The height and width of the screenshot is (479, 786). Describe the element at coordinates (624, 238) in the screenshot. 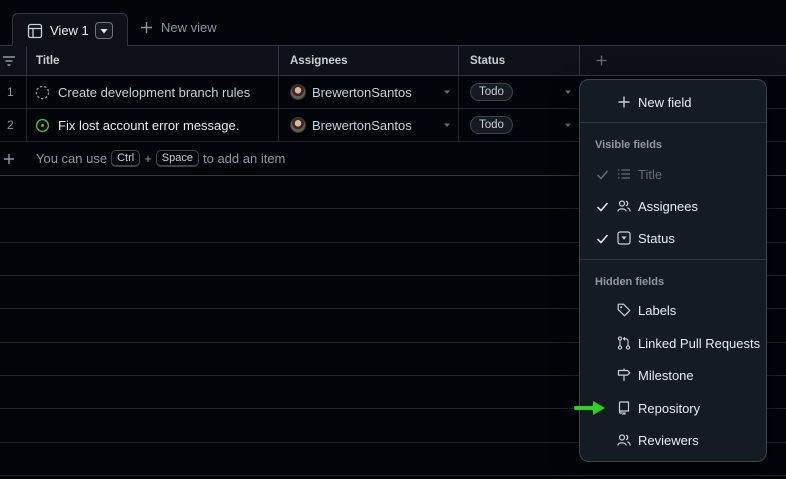

I see `single-select-icon` at that location.